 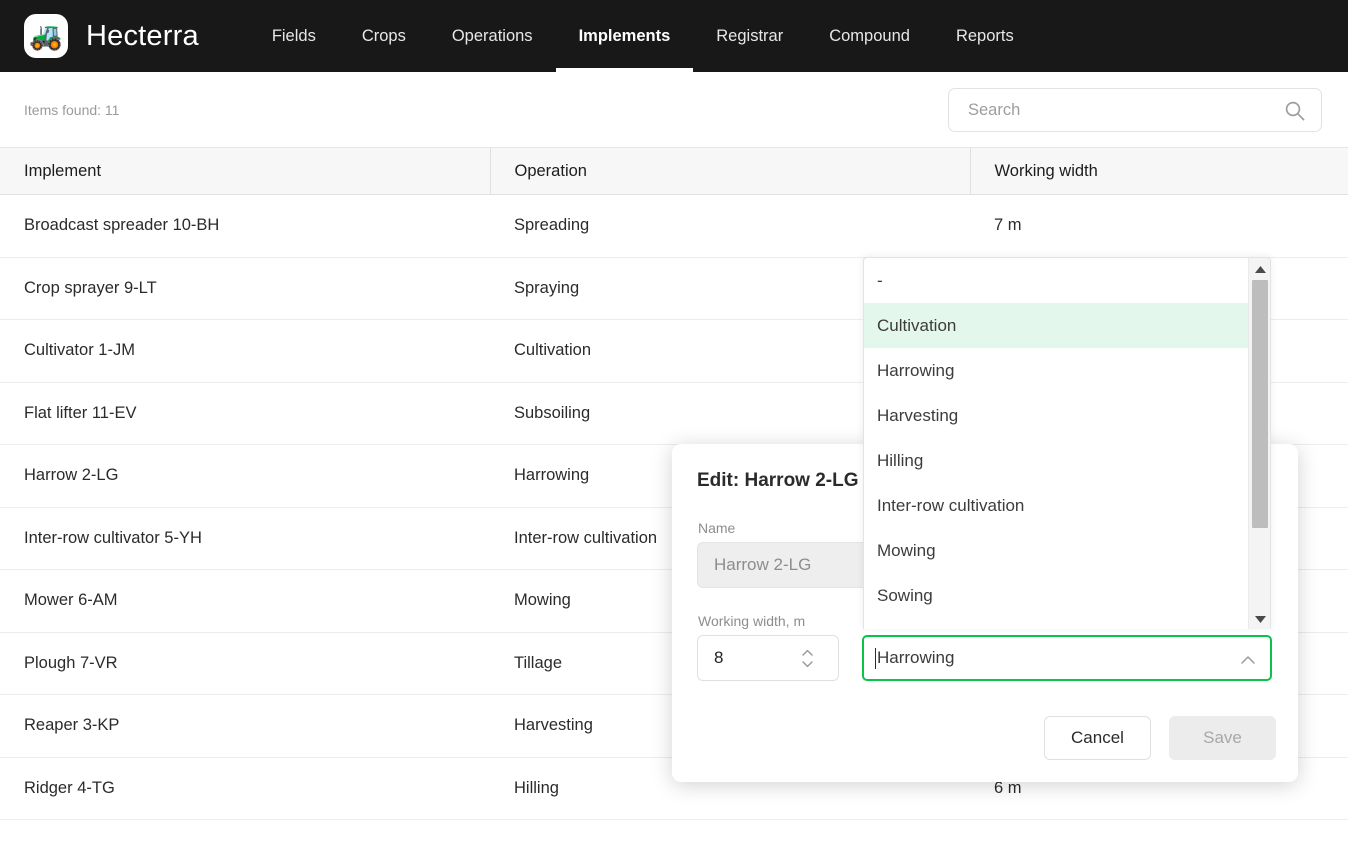 I want to click on cell-implement: Inter-row cultivator 5-YH, so click(x=245, y=538).